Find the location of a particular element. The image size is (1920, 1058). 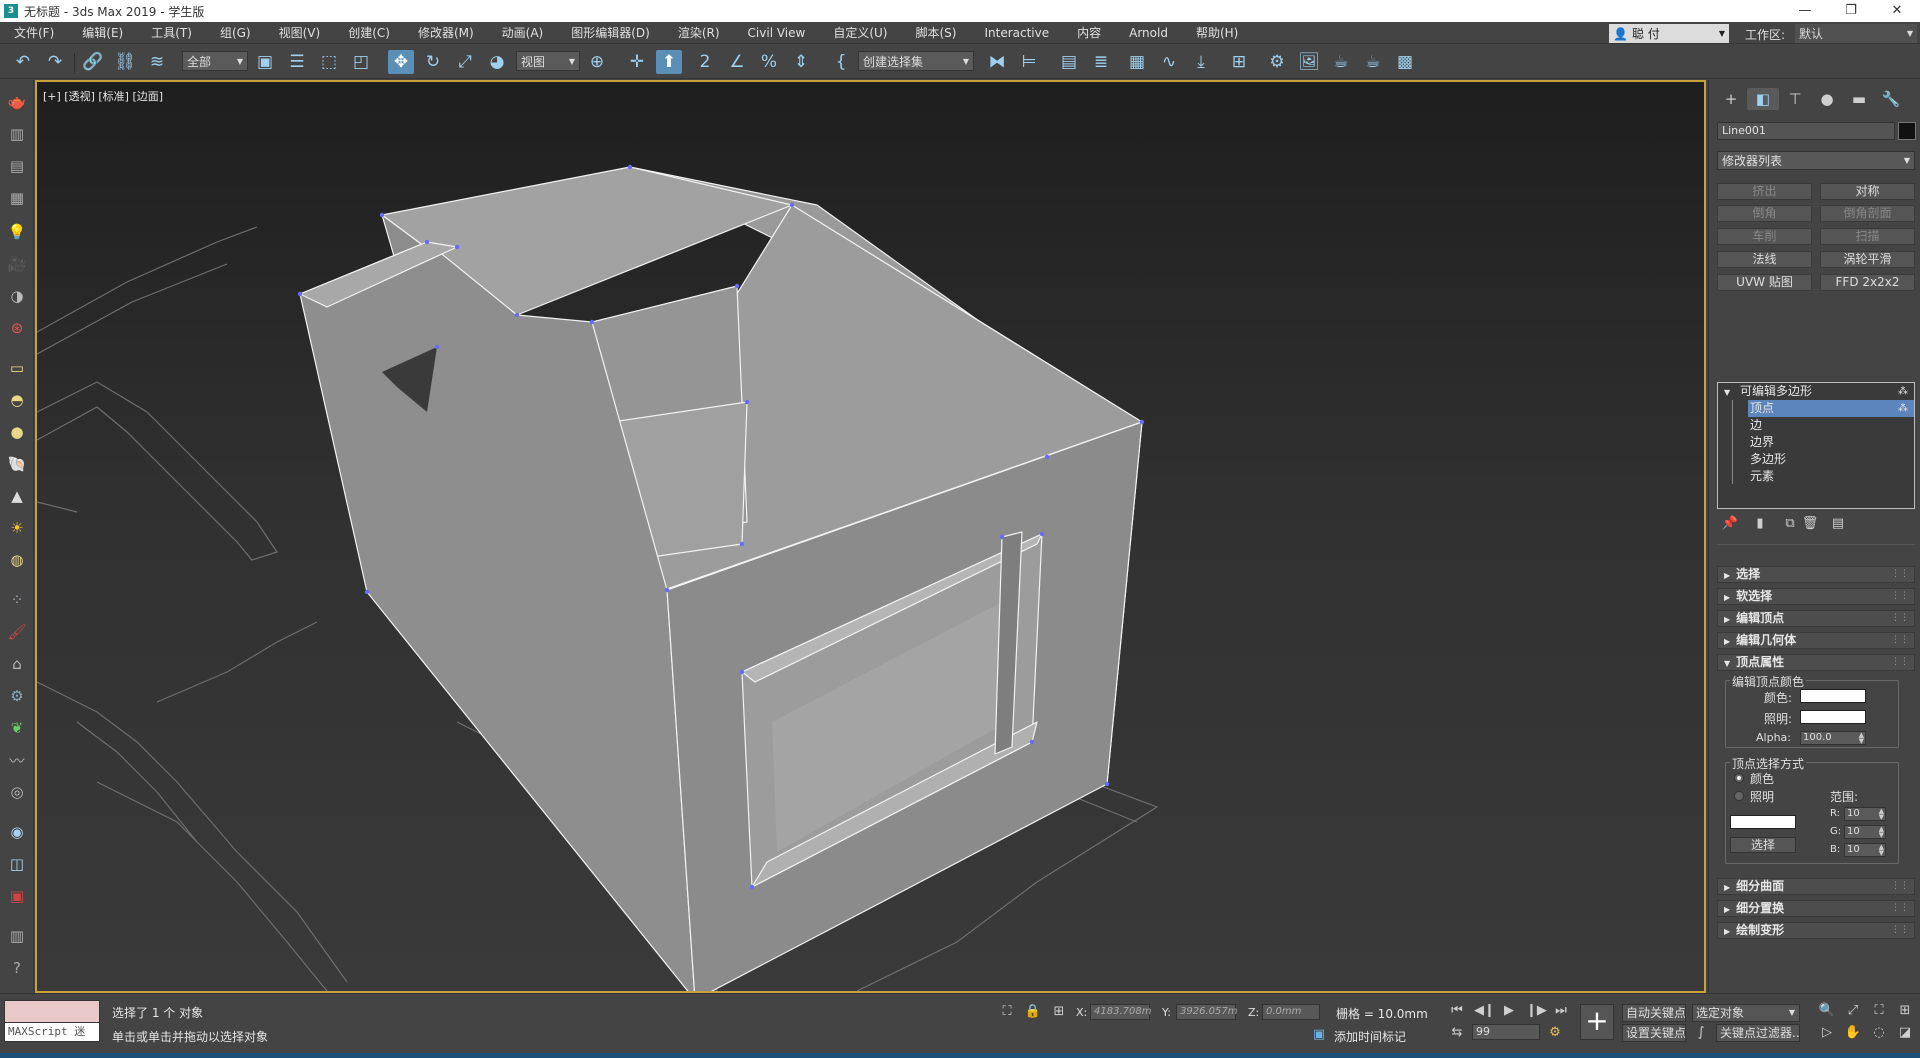

menu-modifiers: 修改器(M) is located at coordinates (446, 32).